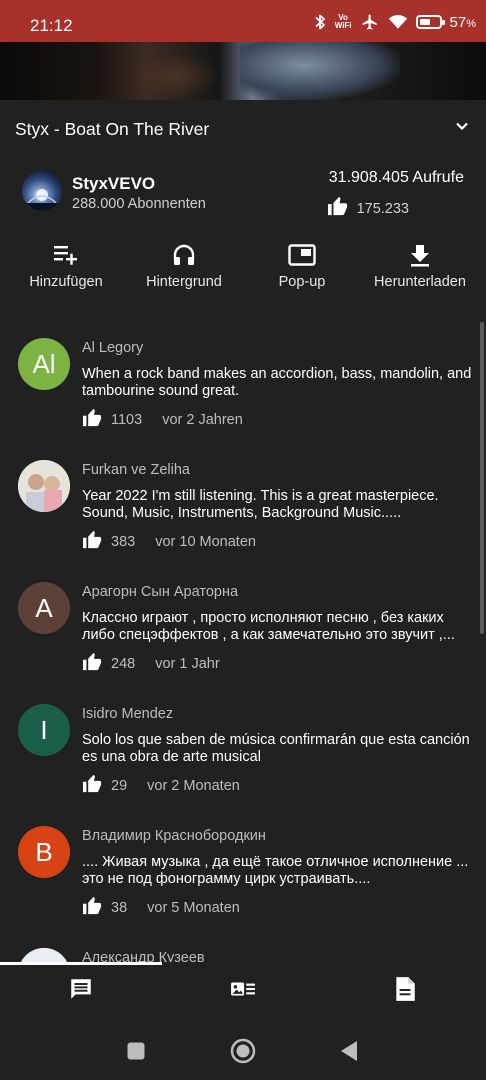  What do you see at coordinates (420, 255) in the screenshot?
I see `download-icon` at bounding box center [420, 255].